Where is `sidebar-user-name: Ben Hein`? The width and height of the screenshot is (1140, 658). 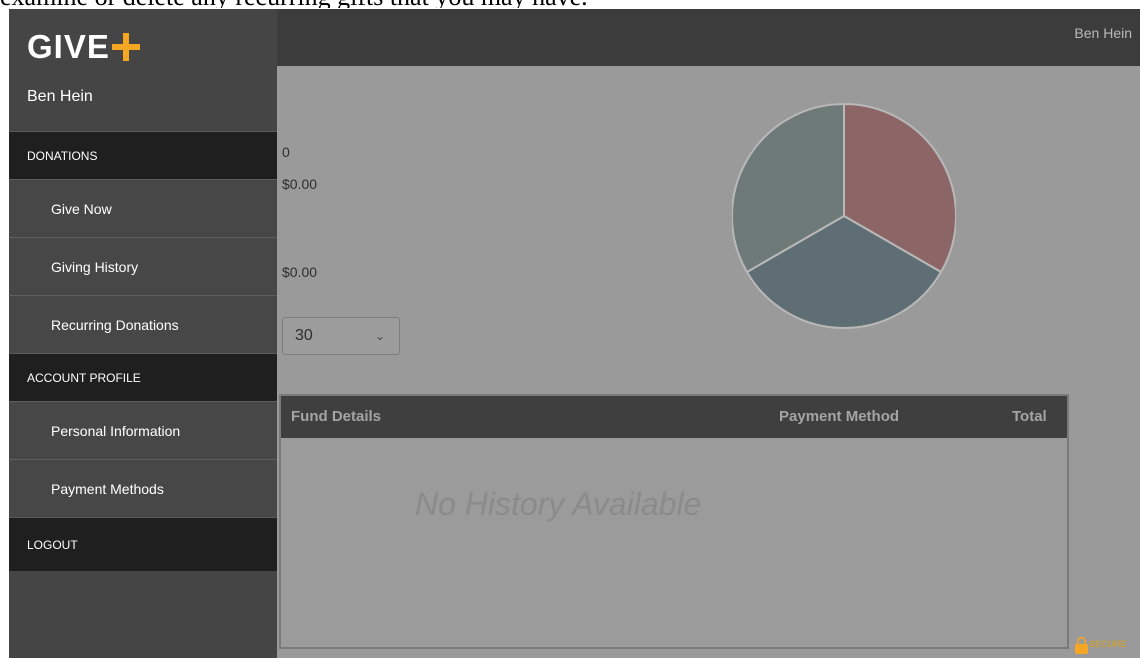
sidebar-user-name: Ben Hein is located at coordinates (60, 96).